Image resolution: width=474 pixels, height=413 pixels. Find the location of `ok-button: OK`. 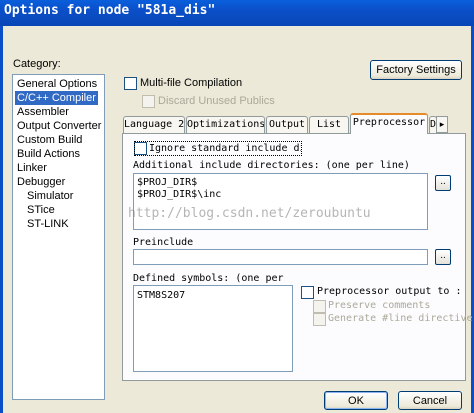

ok-button: OK is located at coordinates (356, 400).